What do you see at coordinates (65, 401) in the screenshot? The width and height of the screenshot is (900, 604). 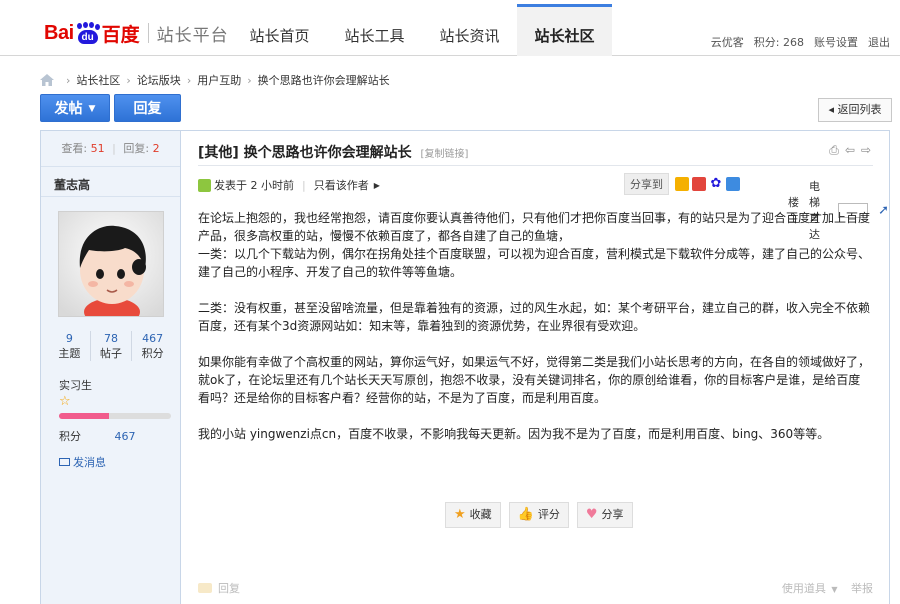 I see `star-icon: ☆` at bounding box center [65, 401].